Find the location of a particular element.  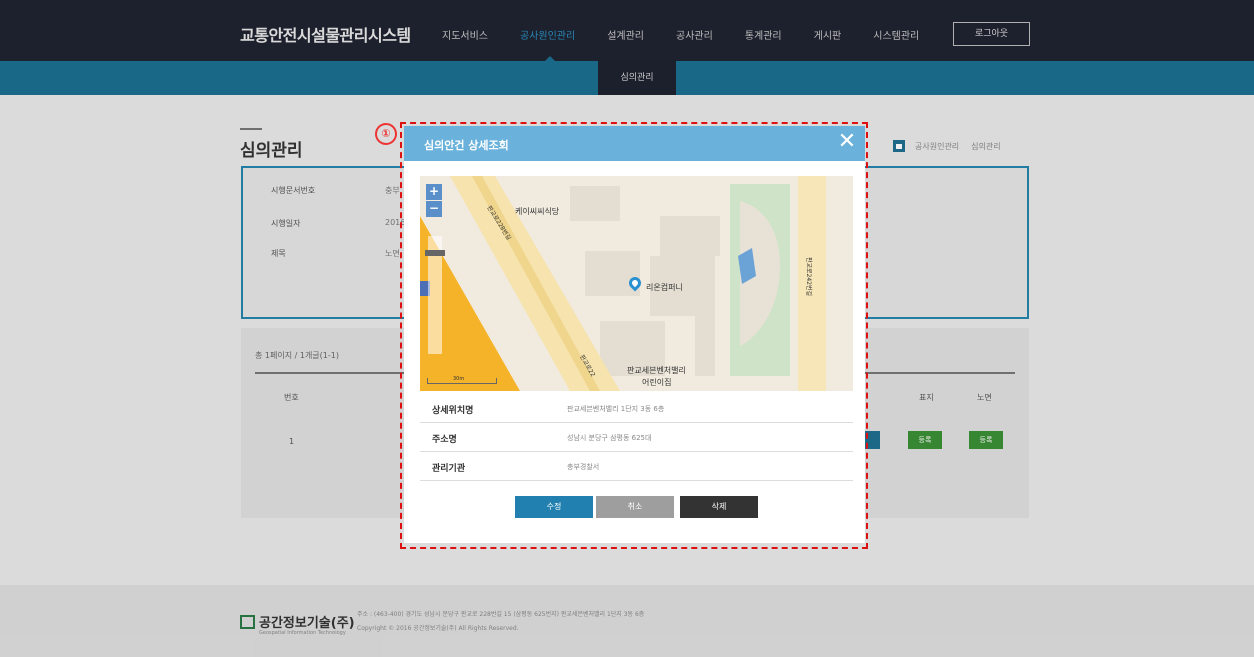

detail-value: 성남시 분당구 삼평동 625대 is located at coordinates (609, 438).